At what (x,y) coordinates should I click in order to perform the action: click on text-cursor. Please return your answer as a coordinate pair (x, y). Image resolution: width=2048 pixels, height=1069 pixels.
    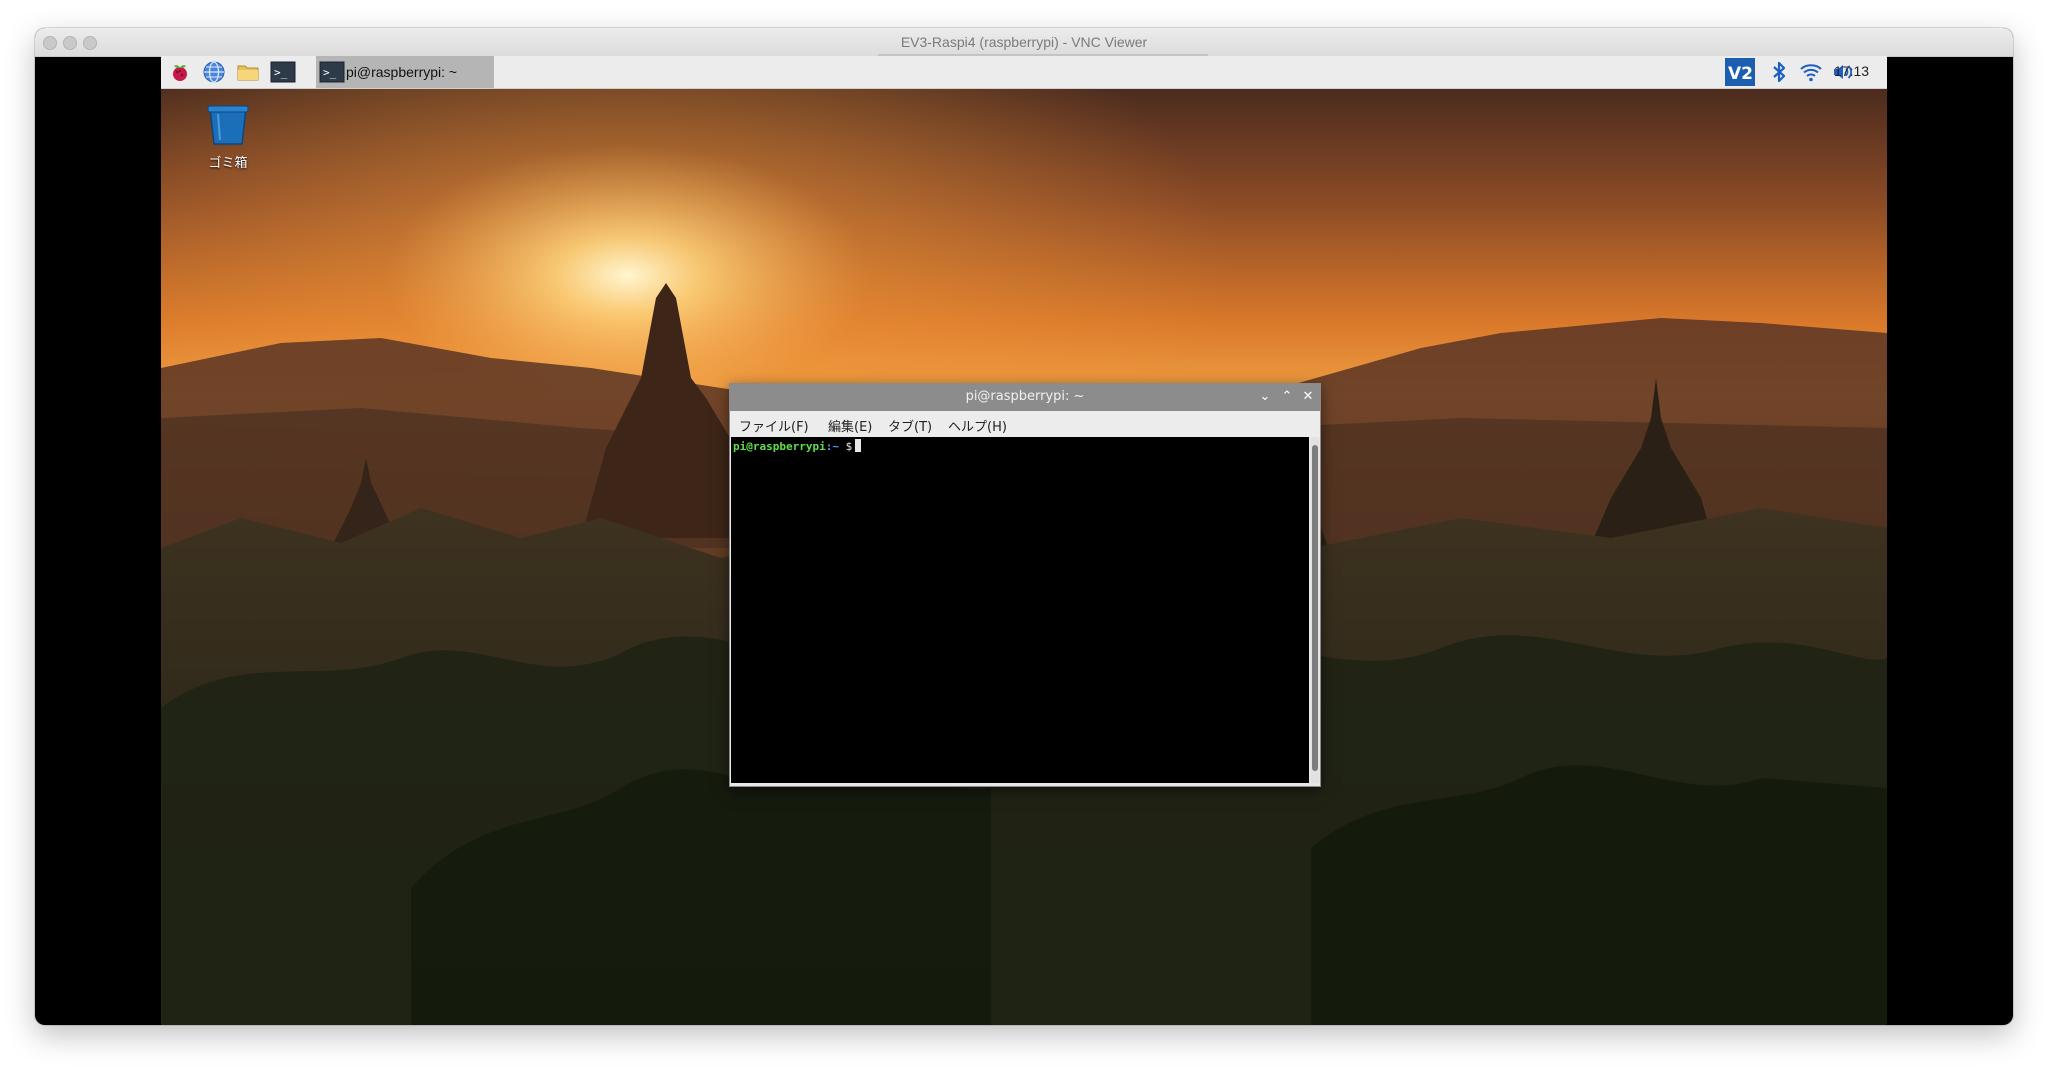
    Looking at the image, I should click on (858, 445).